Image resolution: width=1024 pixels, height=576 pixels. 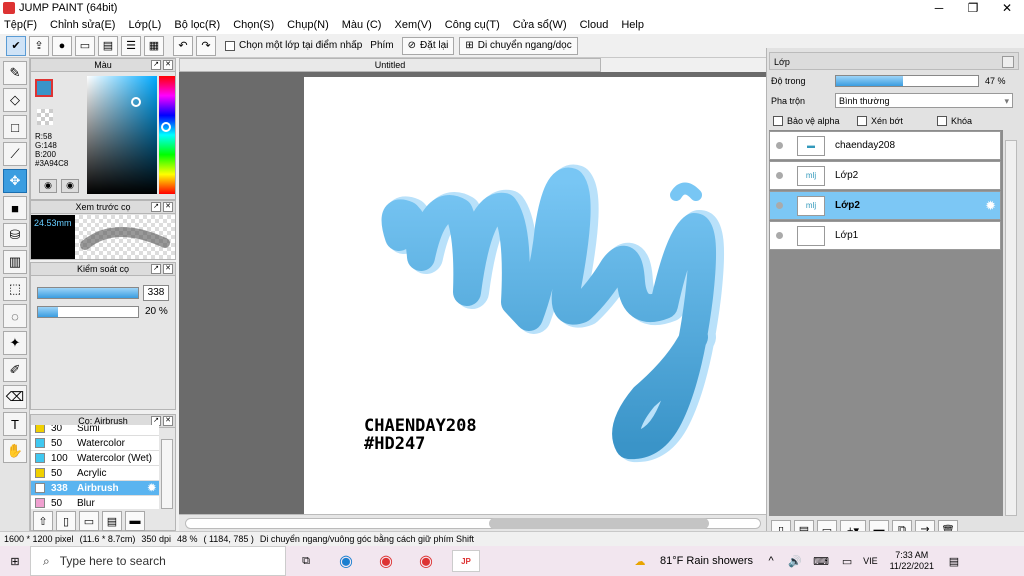 What do you see at coordinates (386, 561) in the screenshot?
I see `chrome-icon: ◉` at bounding box center [386, 561].